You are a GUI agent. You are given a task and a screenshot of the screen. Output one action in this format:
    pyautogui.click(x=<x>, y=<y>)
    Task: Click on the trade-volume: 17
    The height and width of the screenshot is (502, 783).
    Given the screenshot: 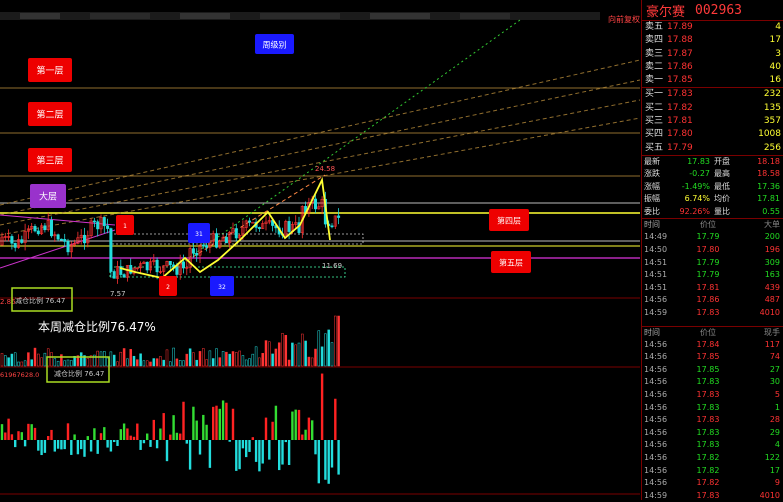 What is the action you would take?
    pyautogui.click(x=774, y=470)
    